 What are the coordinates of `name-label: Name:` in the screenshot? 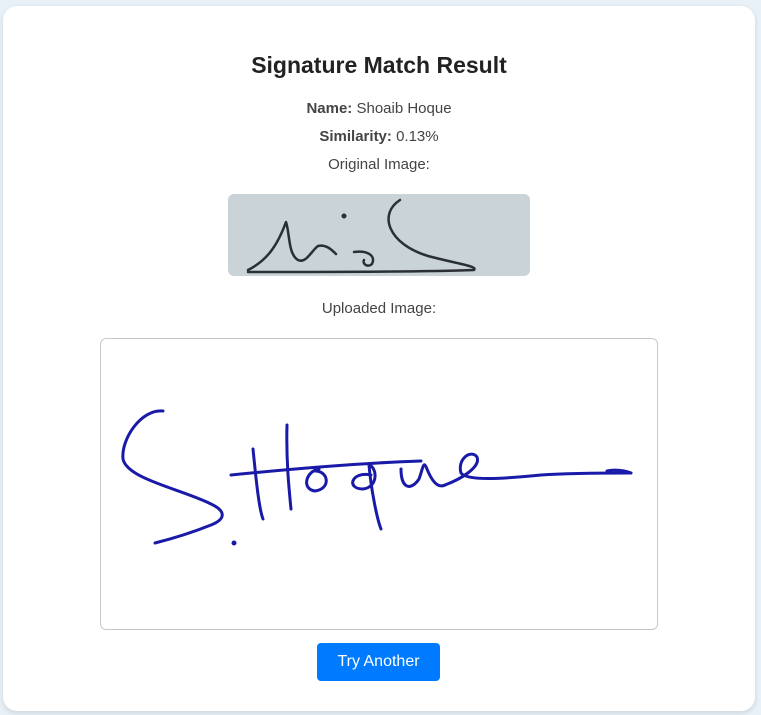 It's located at (329, 108).